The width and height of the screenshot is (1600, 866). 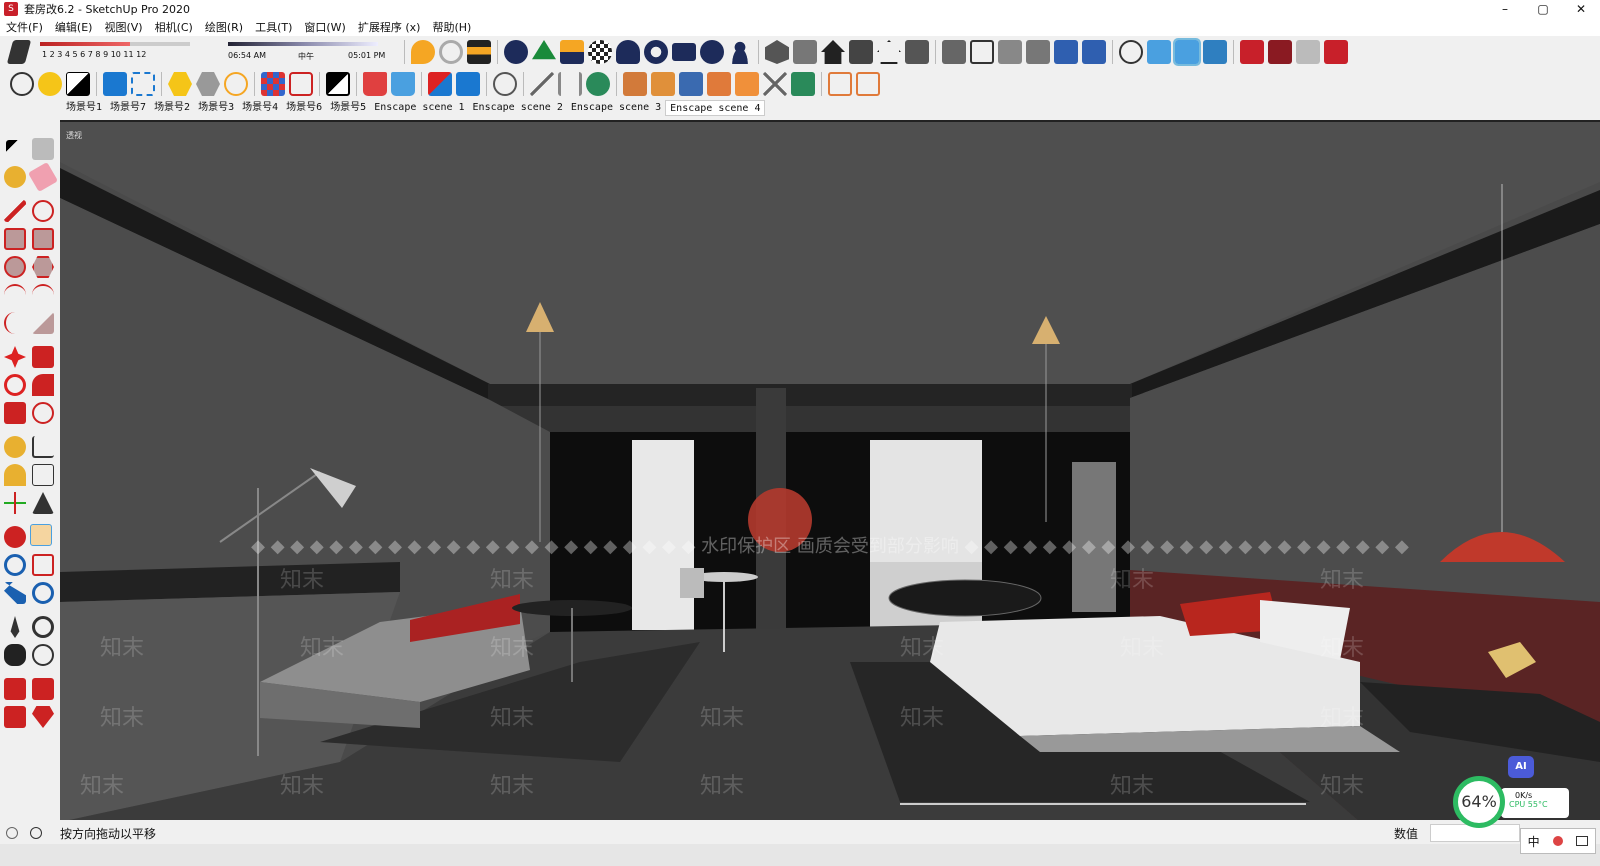 I want to click on line-tool-icon, so click(x=542, y=84).